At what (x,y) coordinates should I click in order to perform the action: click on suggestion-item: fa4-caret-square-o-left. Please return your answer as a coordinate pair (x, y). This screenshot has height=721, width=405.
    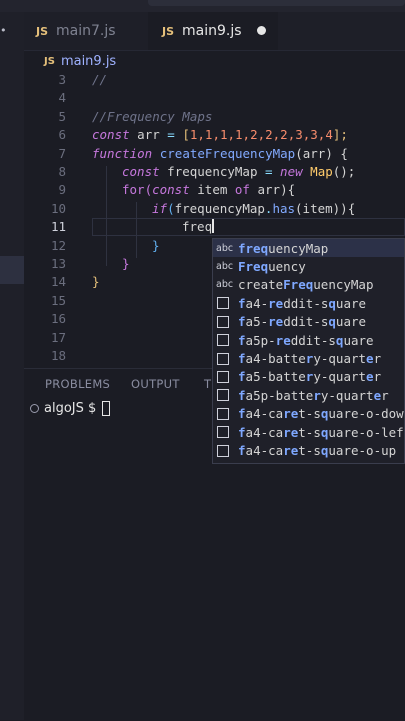
    Looking at the image, I should click on (308, 432).